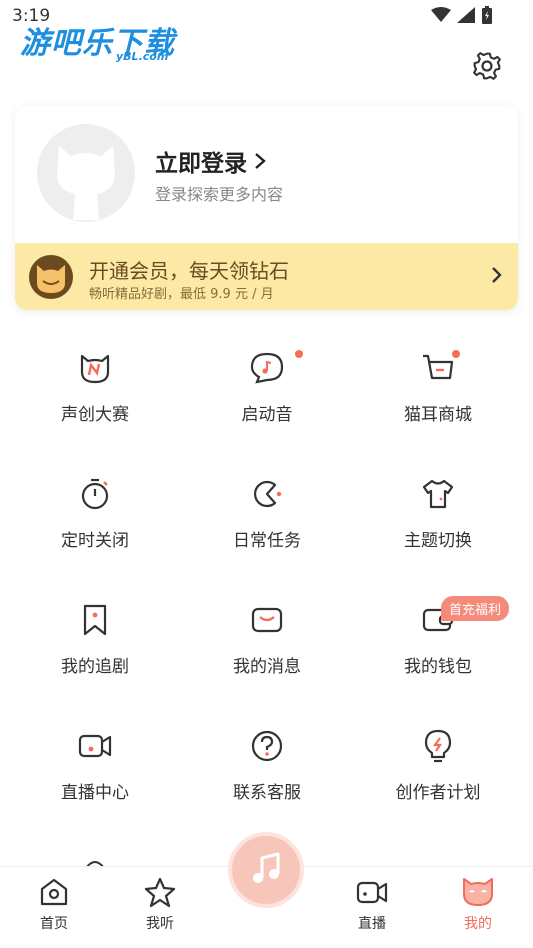 The width and height of the screenshot is (533, 948). I want to click on tshirt-icon, so click(438, 494).